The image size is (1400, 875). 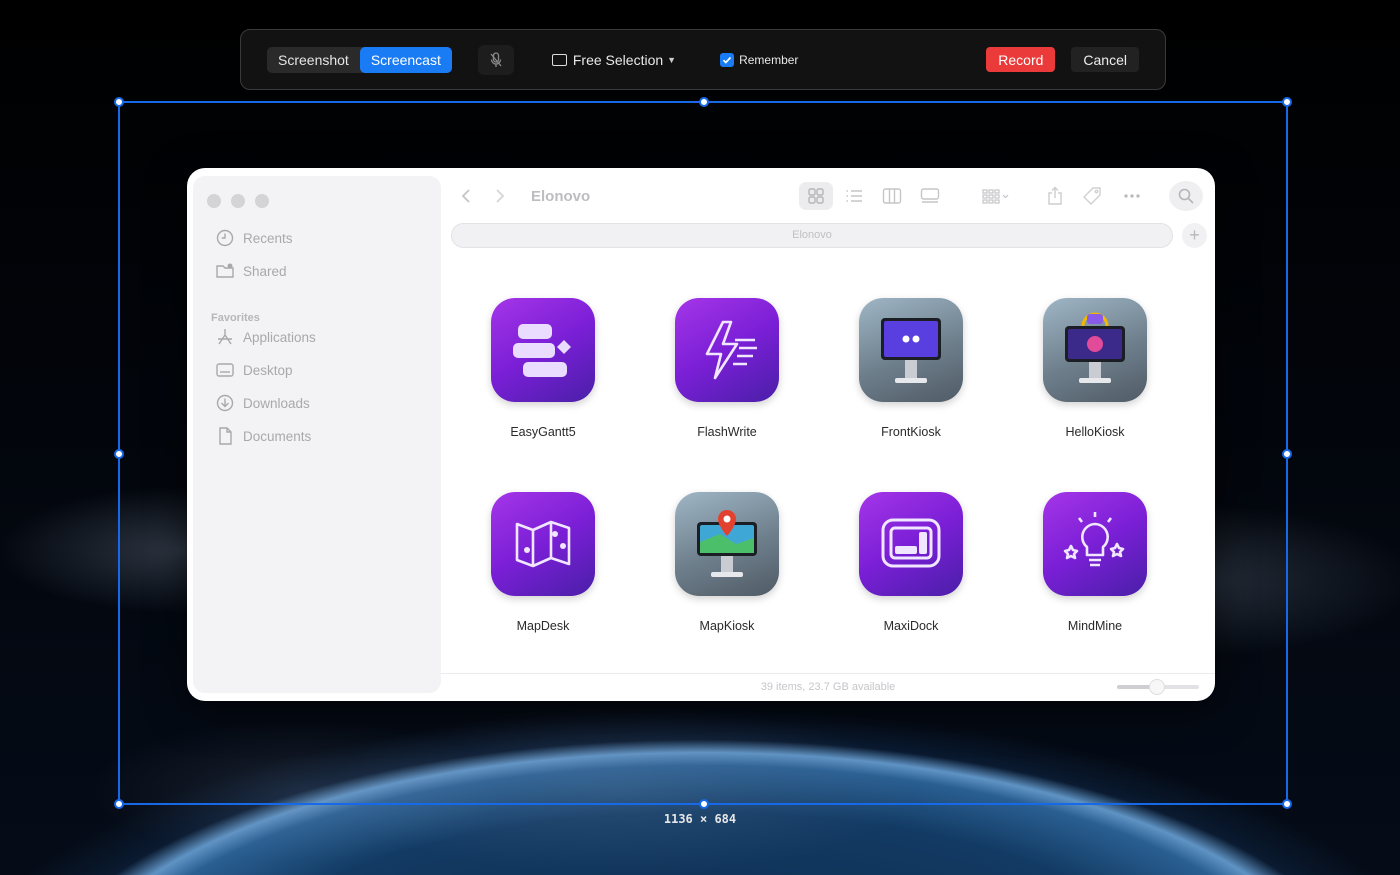 What do you see at coordinates (313, 60) in the screenshot?
I see `screenshot-mode-button: Screenshot` at bounding box center [313, 60].